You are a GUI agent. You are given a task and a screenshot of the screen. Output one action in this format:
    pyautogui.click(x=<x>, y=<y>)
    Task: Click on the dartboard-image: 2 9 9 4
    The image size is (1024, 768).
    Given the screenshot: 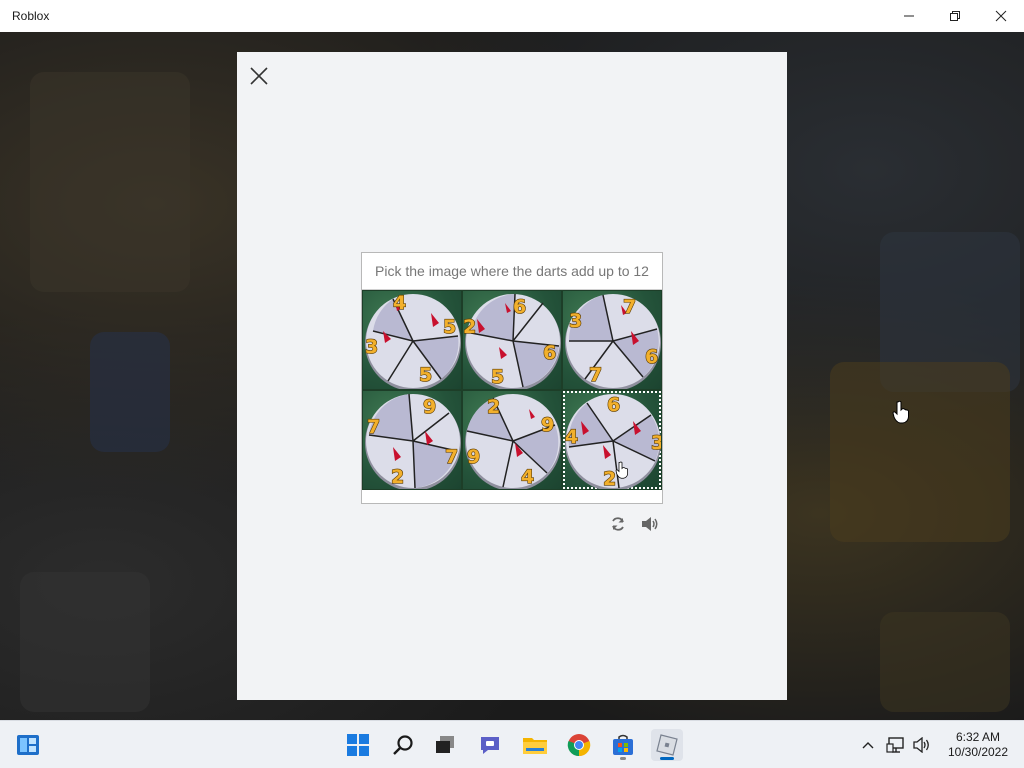 What is the action you would take?
    pyautogui.click(x=513, y=441)
    